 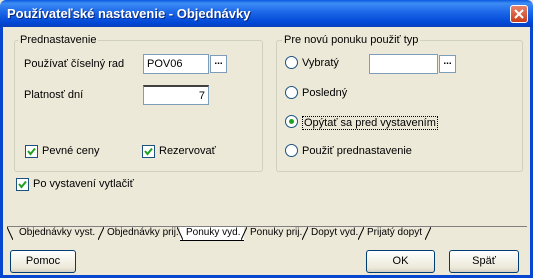 I want to click on tab-ponuky-prij: Ponuky prij., so click(x=275, y=233).